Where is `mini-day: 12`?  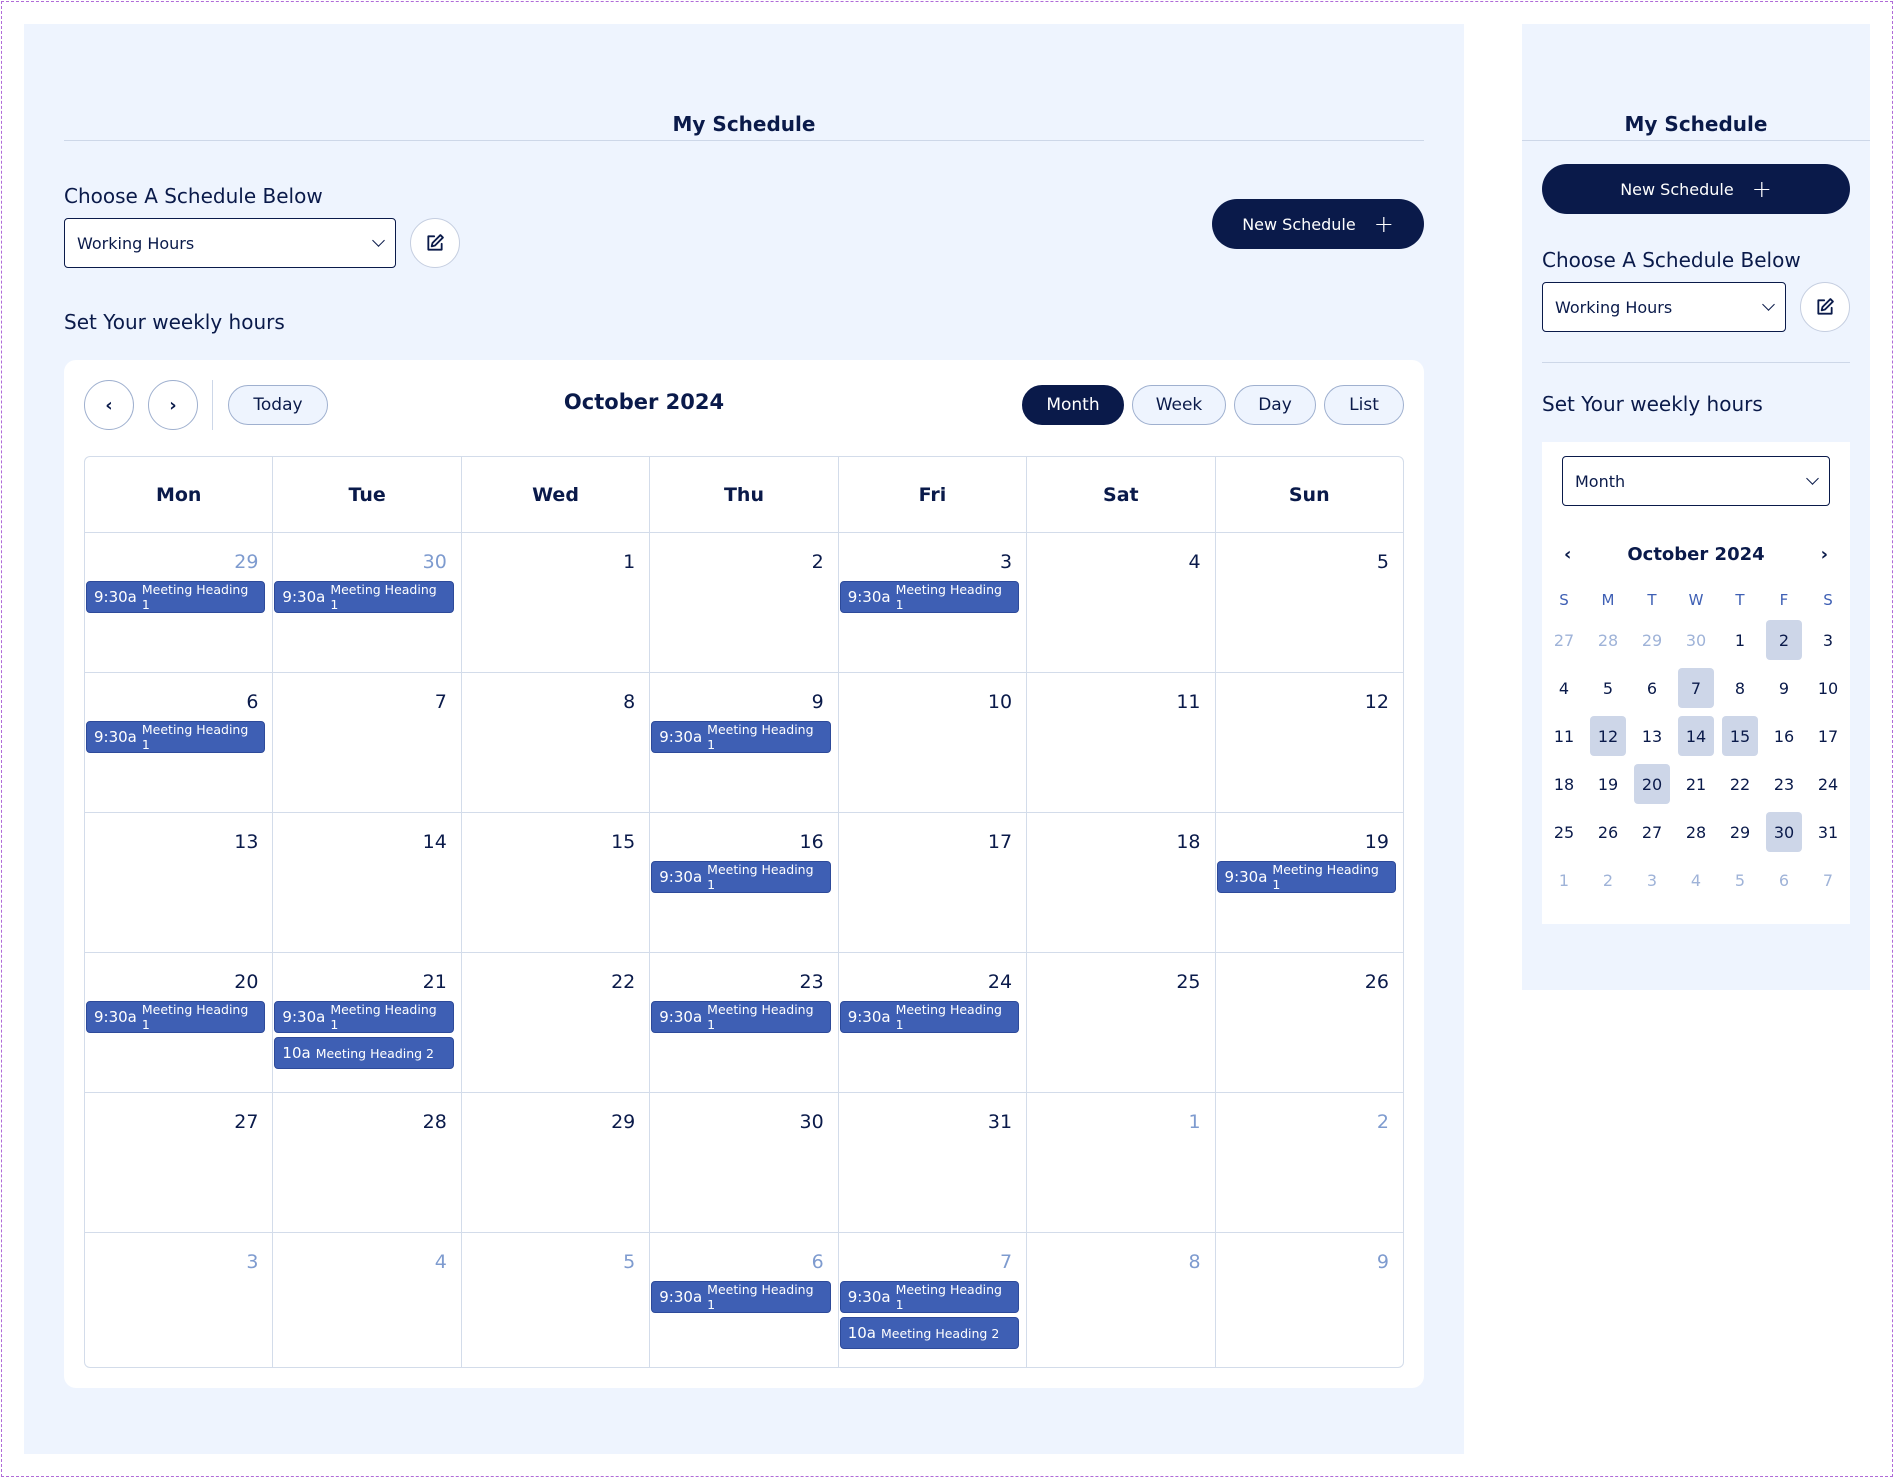
mini-day: 12 is located at coordinates (1608, 736).